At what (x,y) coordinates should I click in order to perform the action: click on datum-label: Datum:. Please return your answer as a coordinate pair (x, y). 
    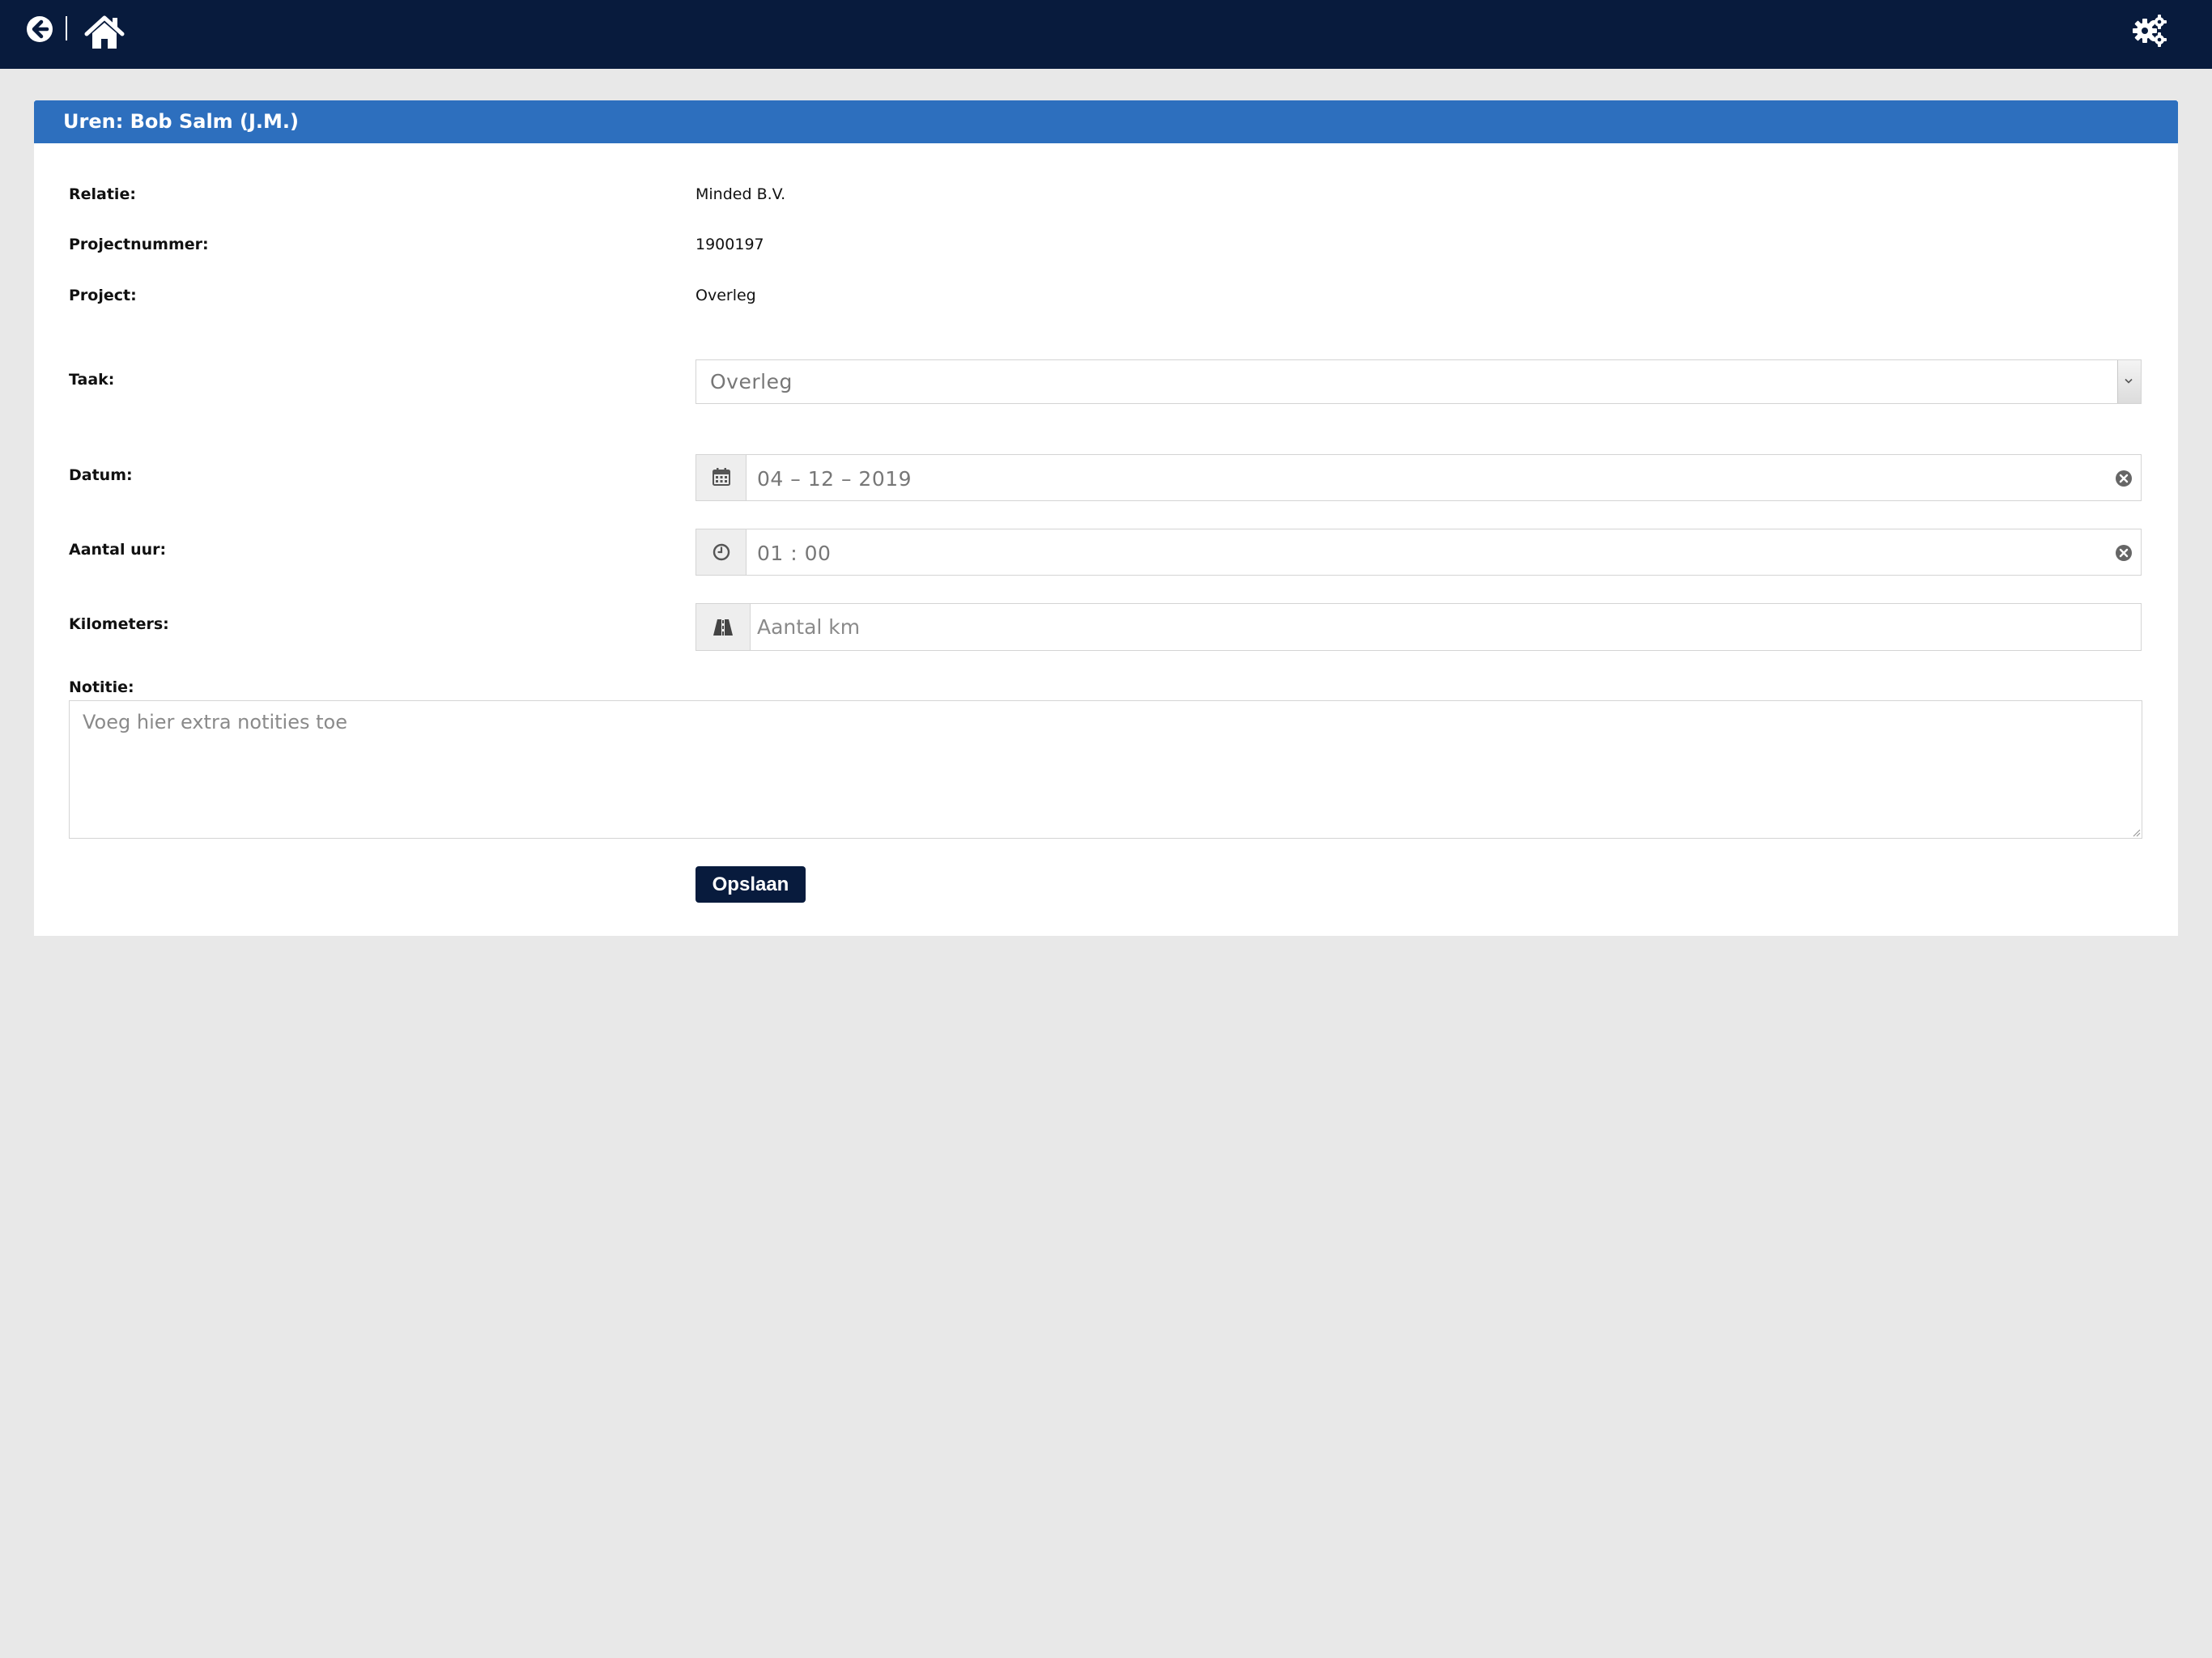
    Looking at the image, I should click on (101, 475).